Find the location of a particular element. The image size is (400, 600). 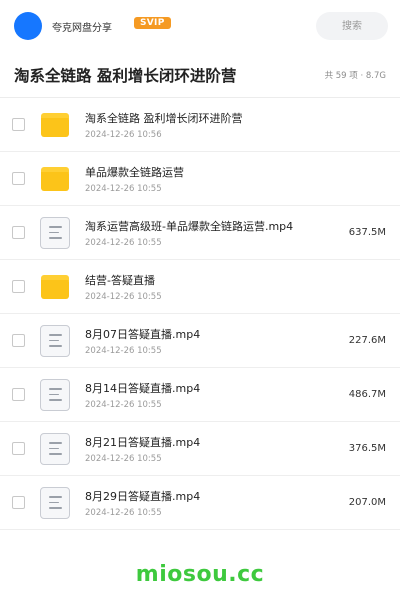

svip-badge: SVIP is located at coordinates (152, 23).